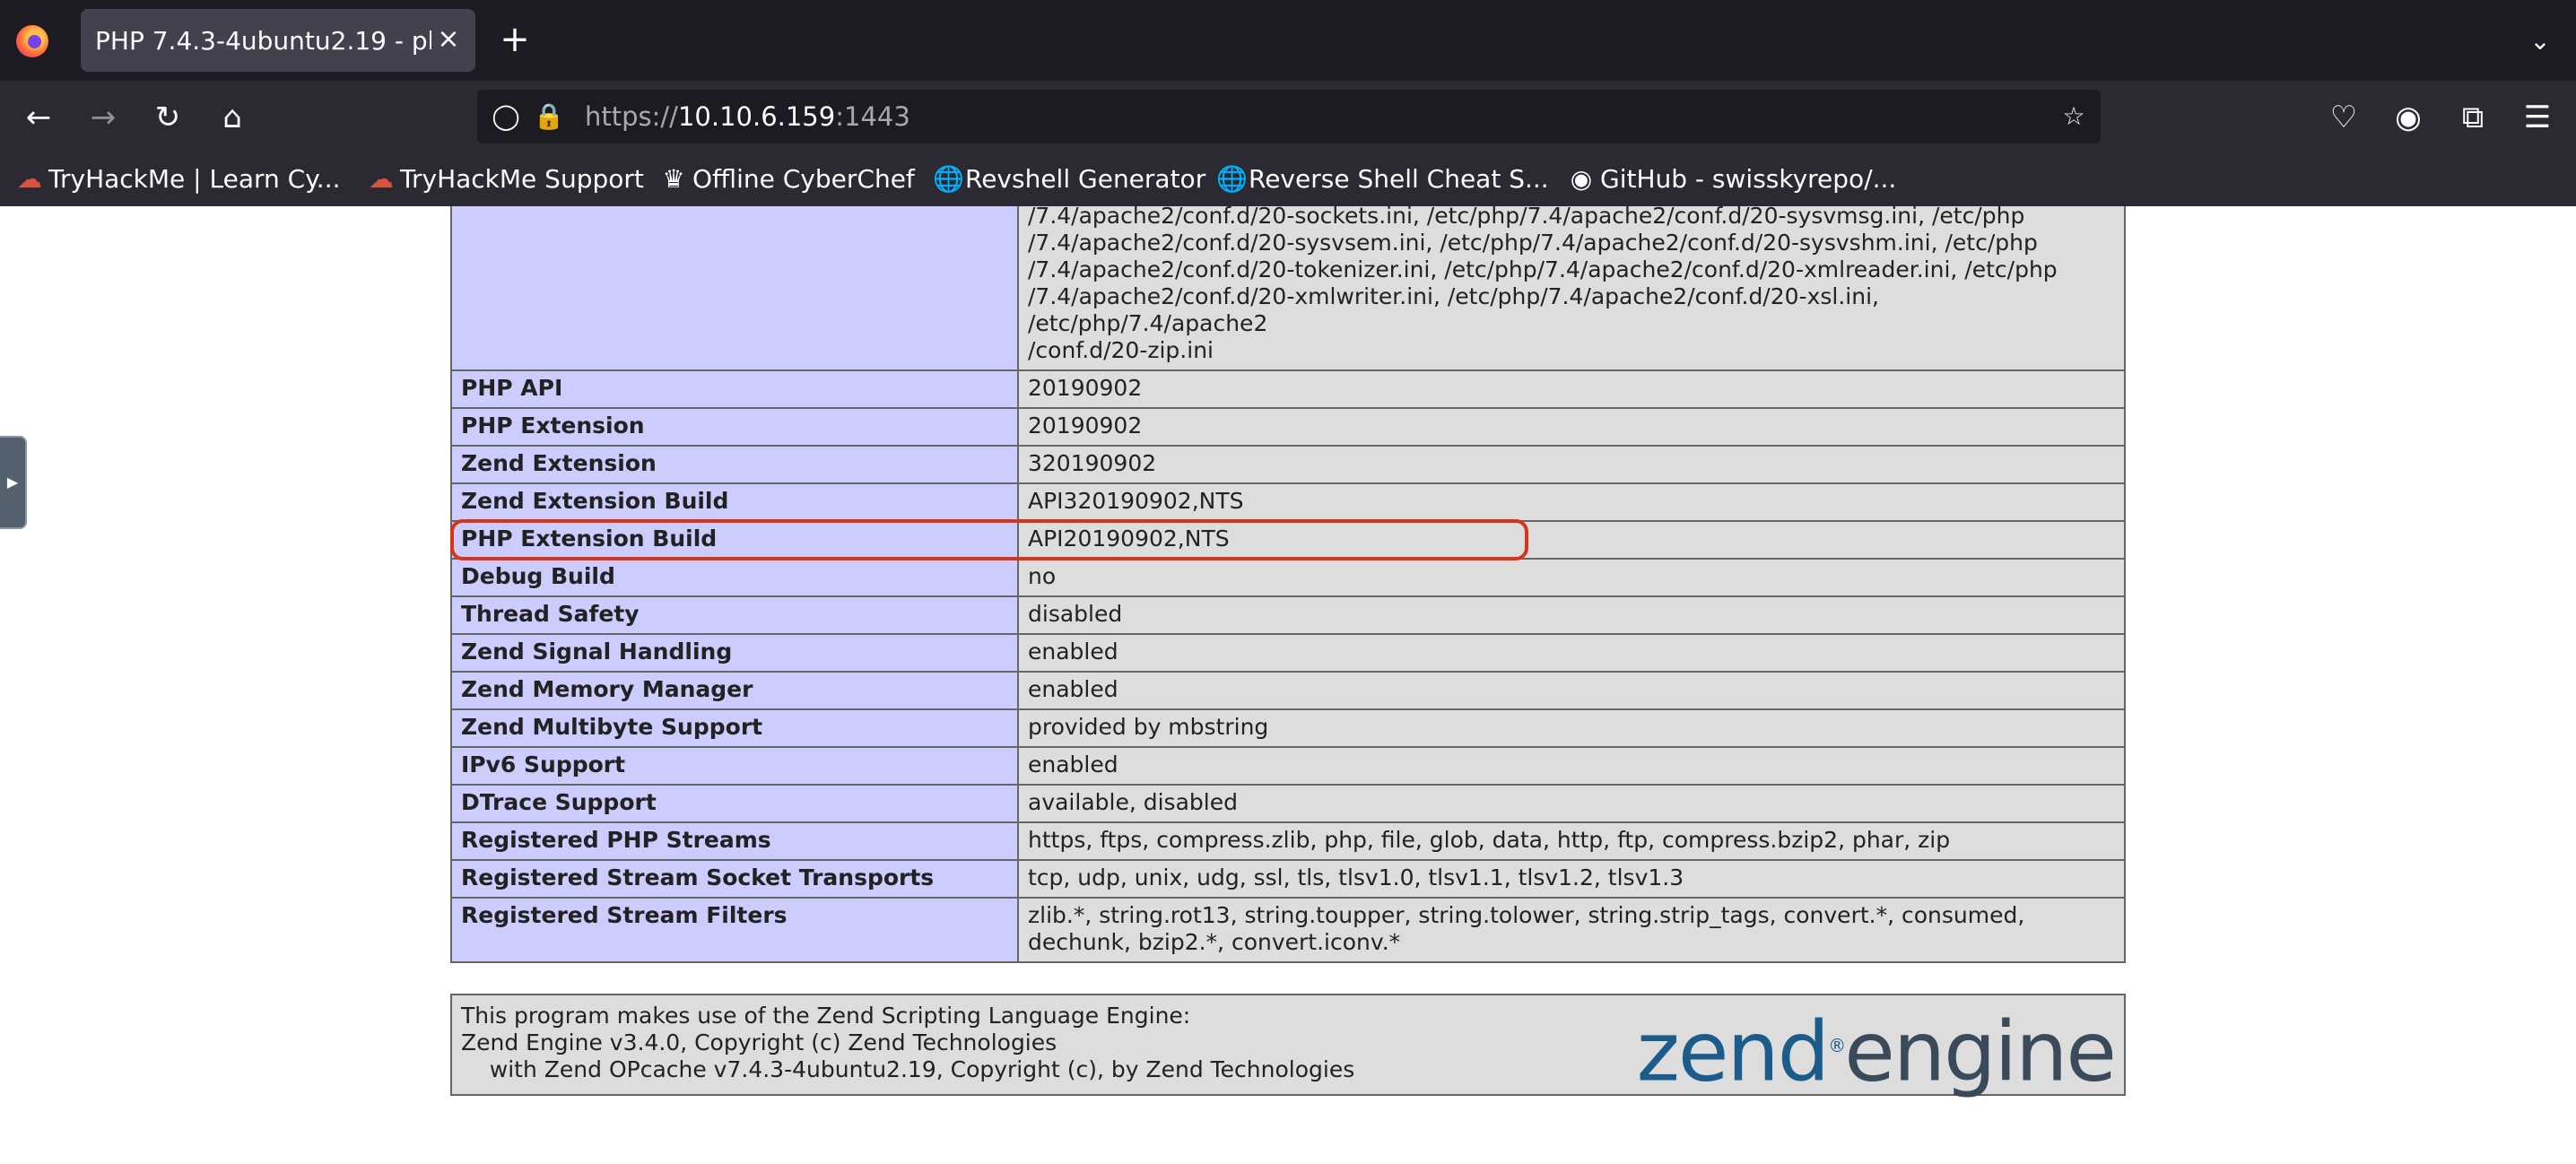 The image size is (2576, 1164). What do you see at coordinates (872, 117) in the screenshot?
I see `url-port: :1443` at bounding box center [872, 117].